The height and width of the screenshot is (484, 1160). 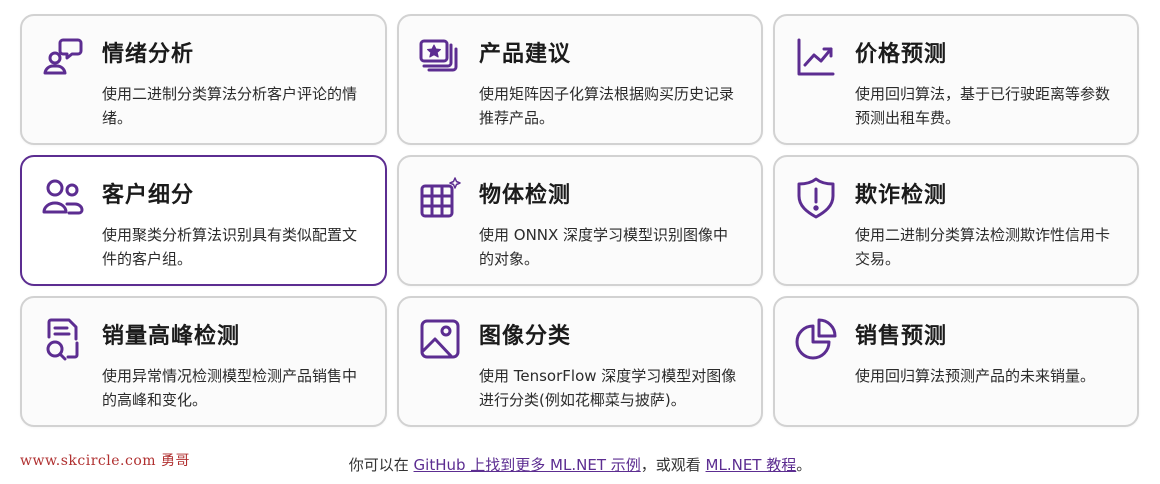 I want to click on image-icon, so click(x=440, y=339).